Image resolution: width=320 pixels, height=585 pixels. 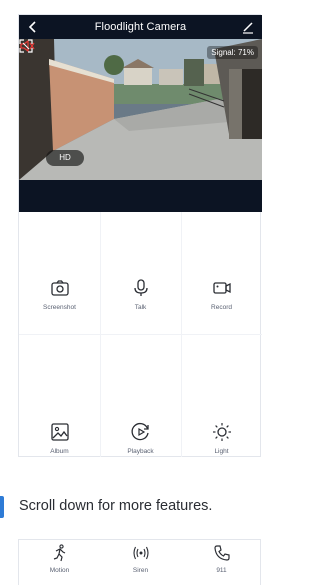 What do you see at coordinates (116, 506) in the screenshot?
I see `scroll-hint-text: Scroll down for more features.` at bounding box center [116, 506].